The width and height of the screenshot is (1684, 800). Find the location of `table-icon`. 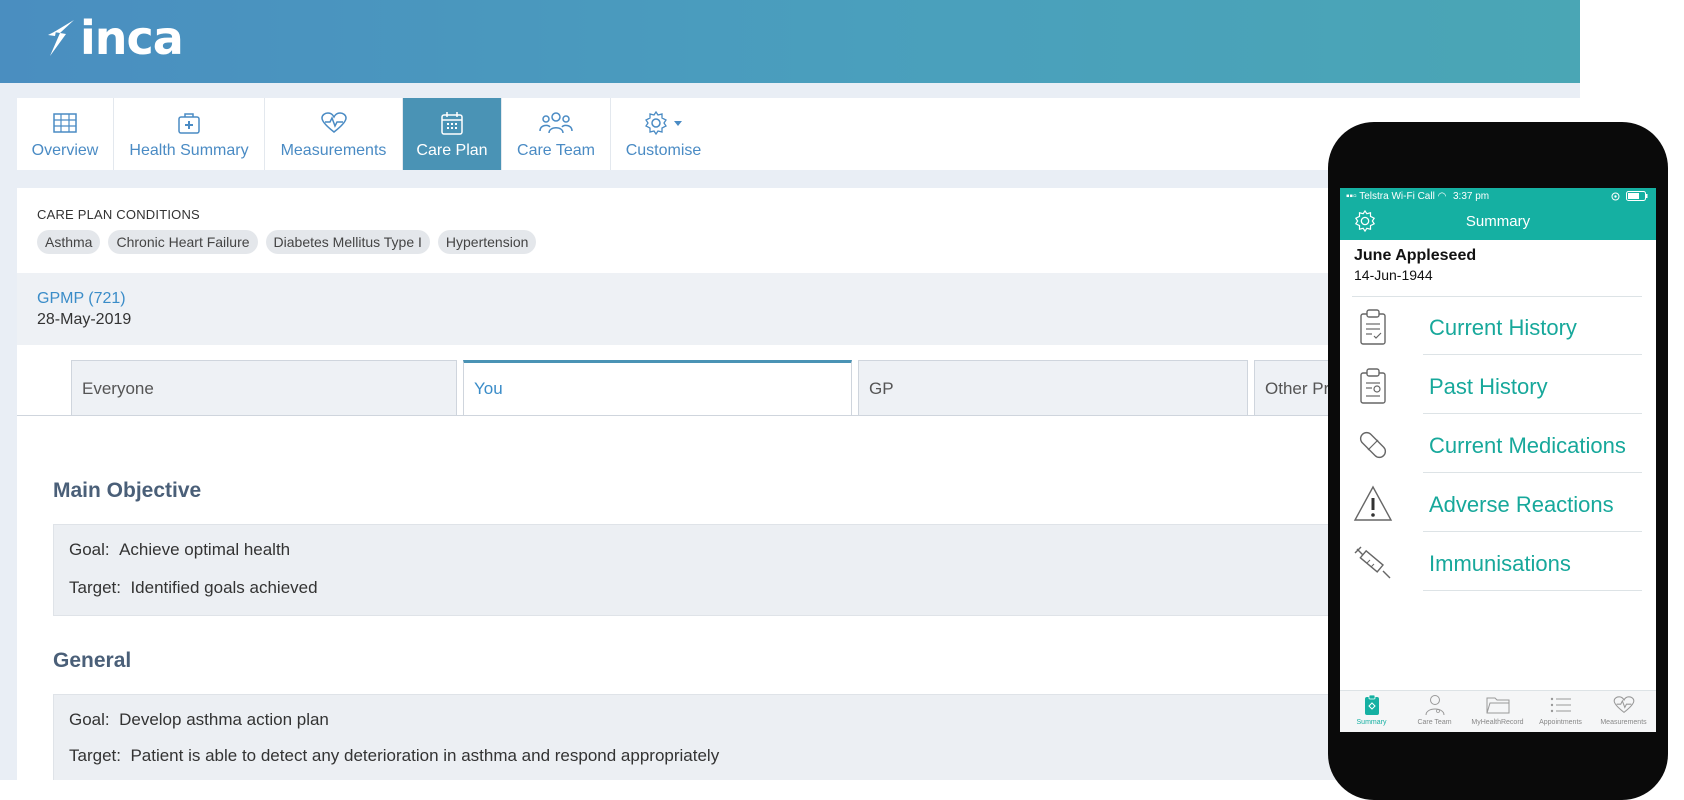

table-icon is located at coordinates (65, 123).